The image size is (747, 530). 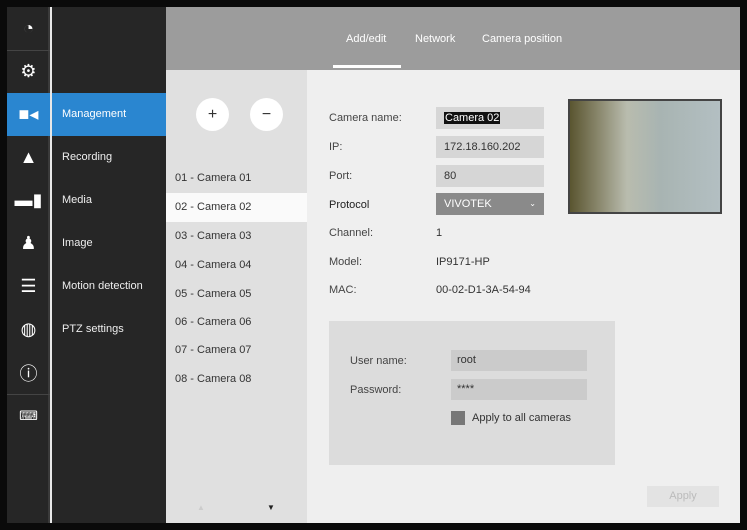 What do you see at coordinates (483, 290) in the screenshot?
I see `mac-value: 00-02-D1-3A-54-94` at bounding box center [483, 290].